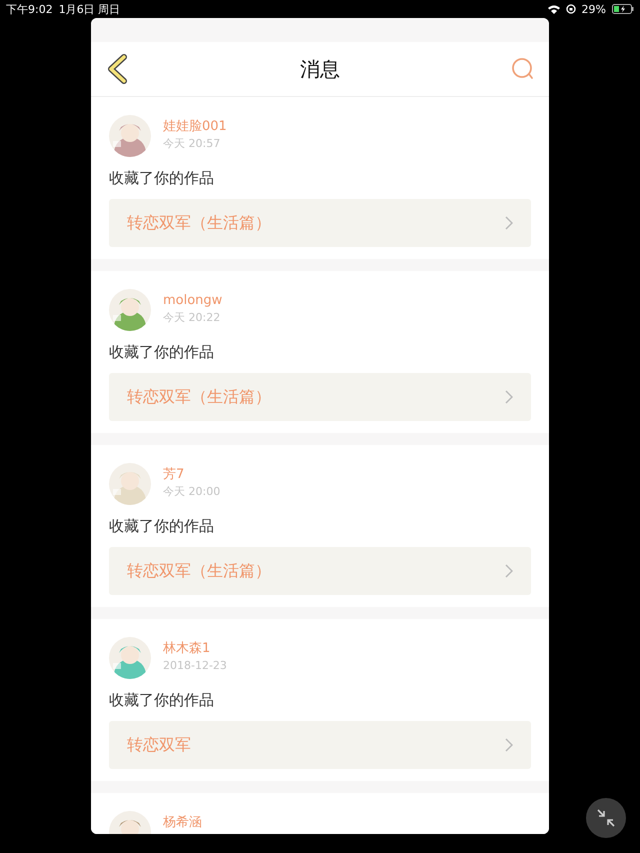 This screenshot has height=853, width=640. I want to click on work-link: 转恋双军, so click(320, 745).